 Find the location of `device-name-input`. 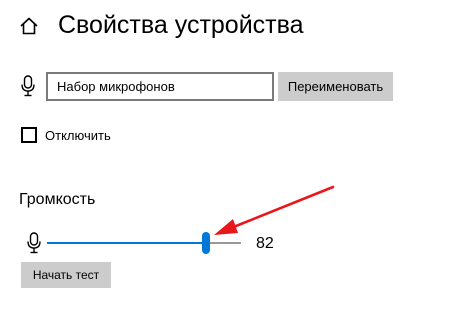

device-name-input is located at coordinates (160, 86).